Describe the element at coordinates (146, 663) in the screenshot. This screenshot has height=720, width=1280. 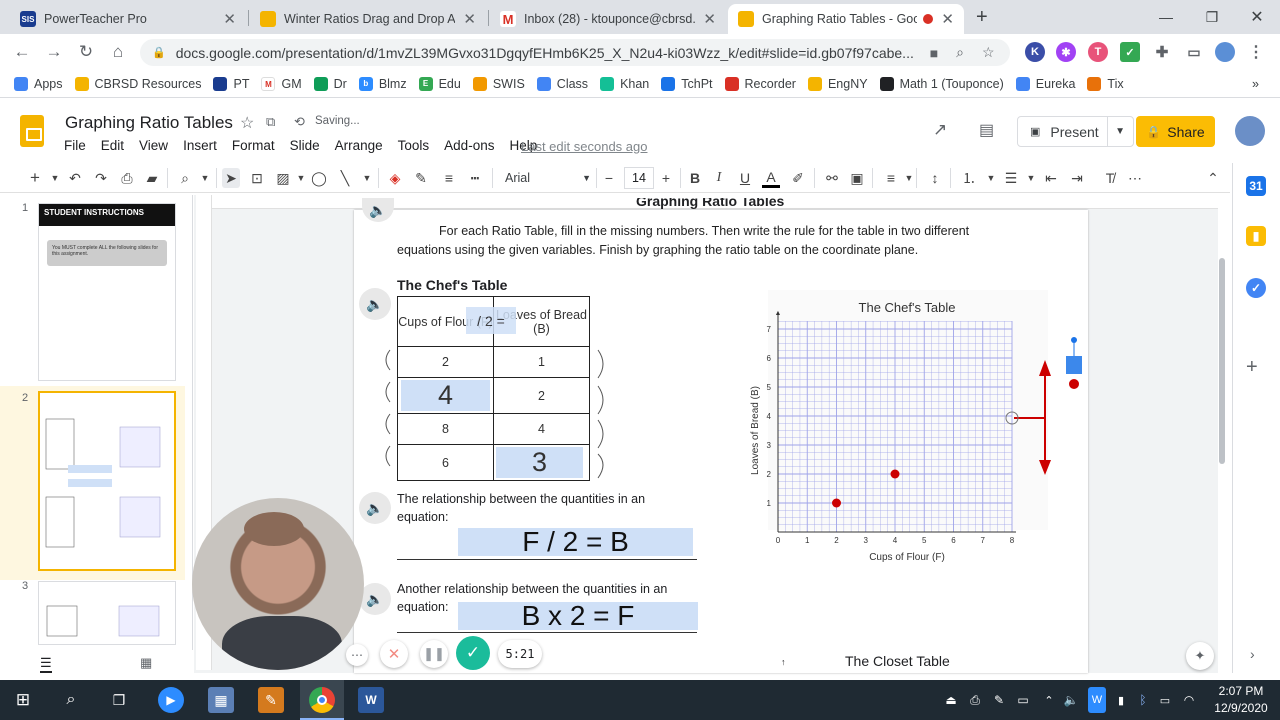
I see `grid-view-icon: ▦` at that location.